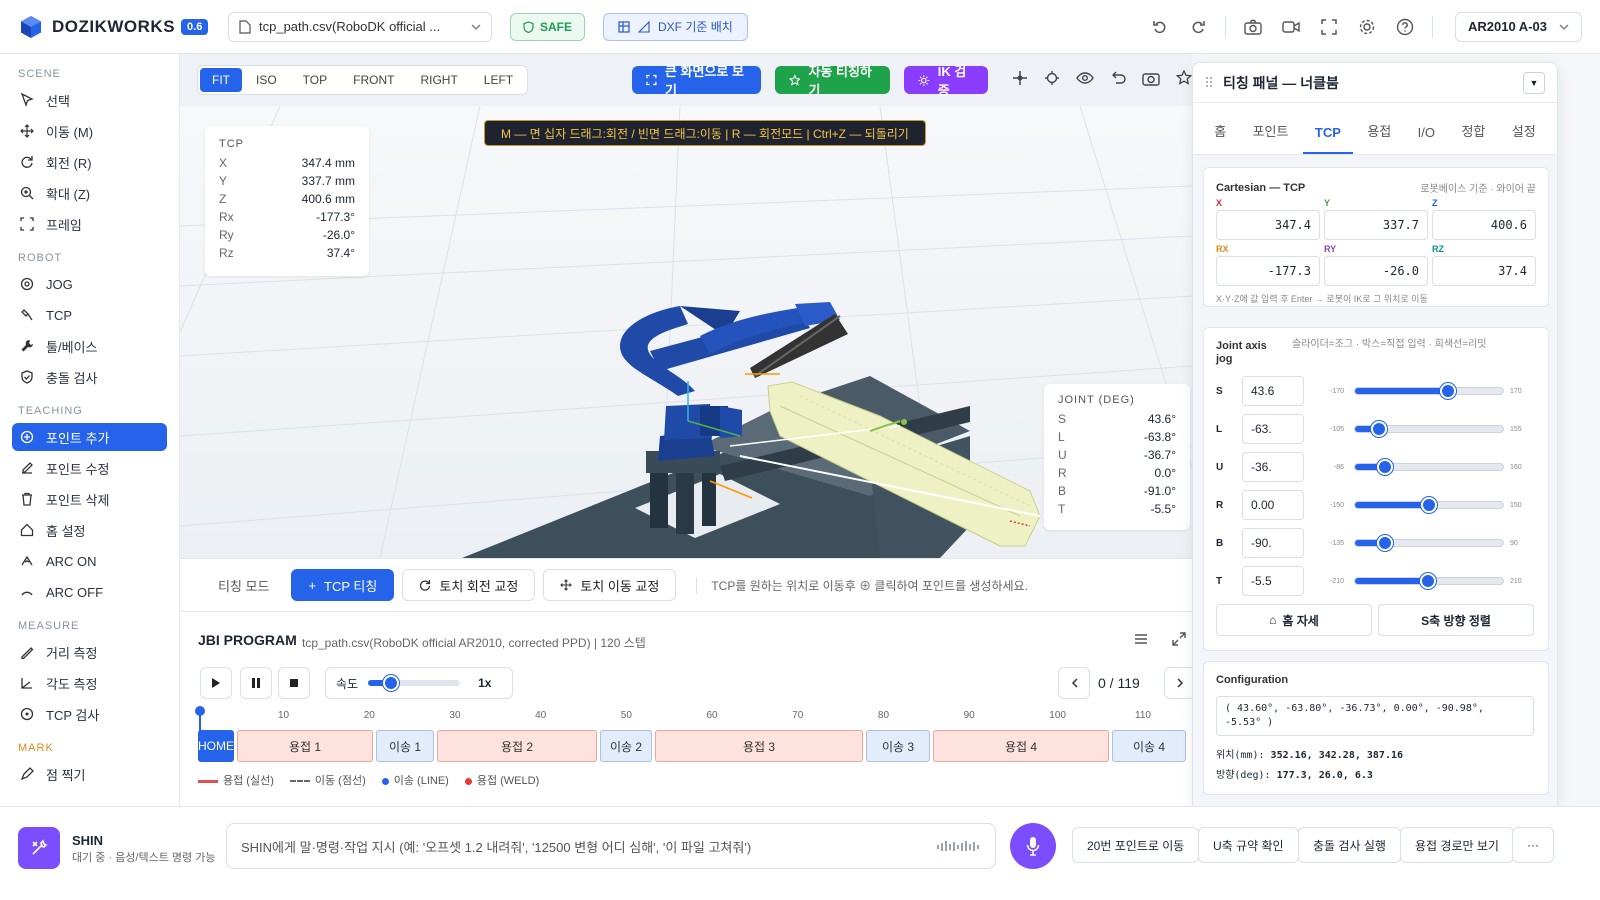 This screenshot has height=900, width=1600. What do you see at coordinates (517, 746) in the screenshot?
I see `timeline-segment-weld: 용접 2` at bounding box center [517, 746].